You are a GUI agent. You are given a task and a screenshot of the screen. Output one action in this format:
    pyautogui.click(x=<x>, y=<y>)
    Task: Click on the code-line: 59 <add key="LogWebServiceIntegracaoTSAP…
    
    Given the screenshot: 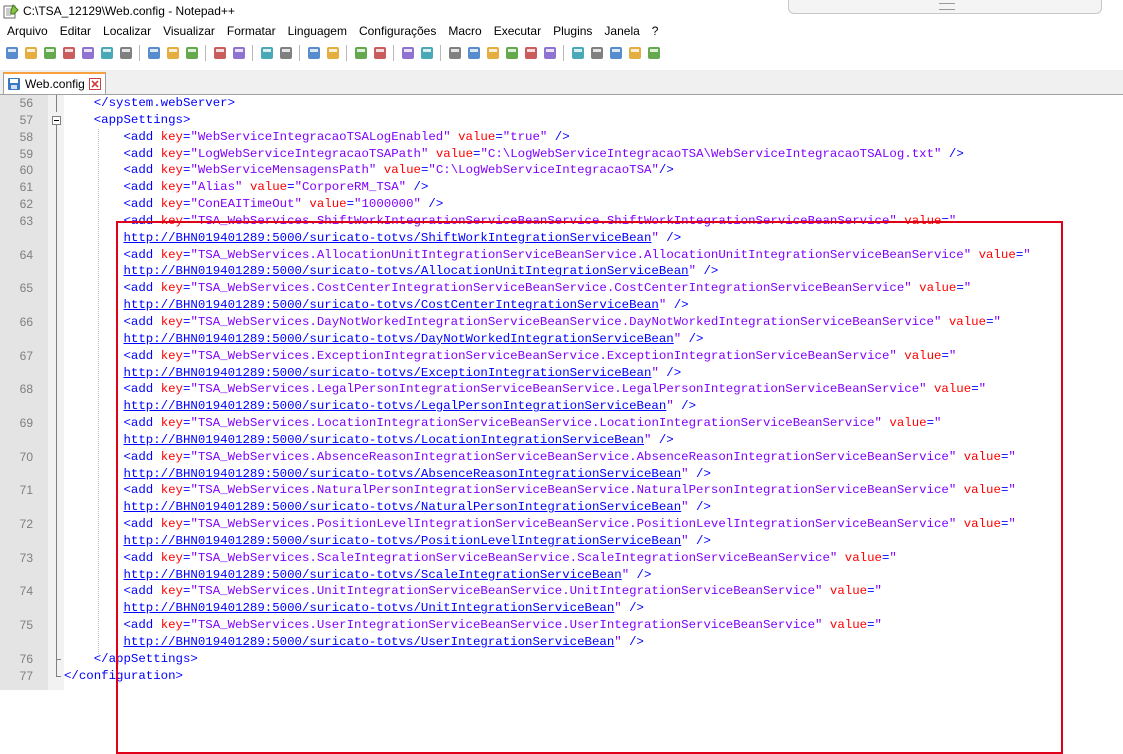 What is the action you would take?
    pyautogui.click(x=561, y=154)
    